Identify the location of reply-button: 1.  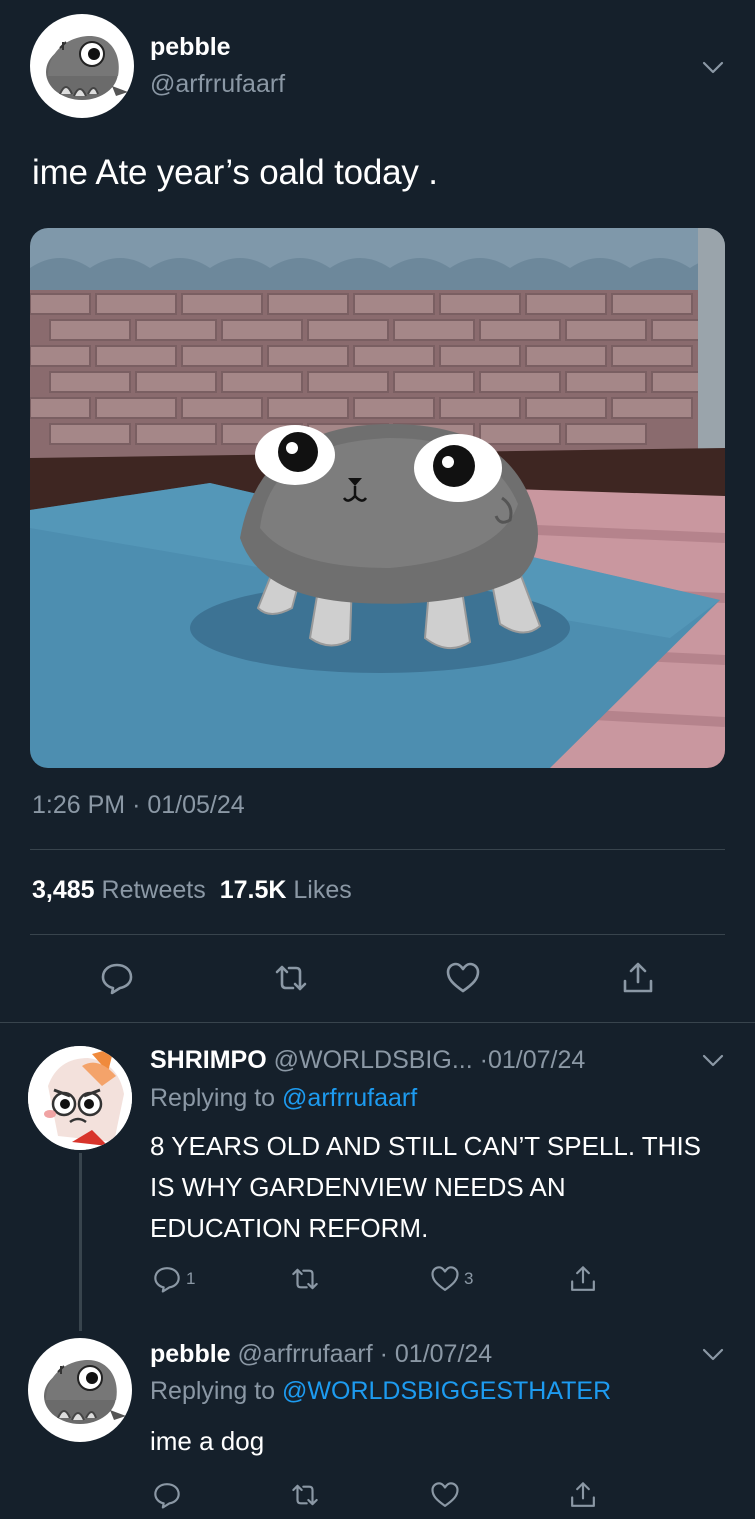
(173, 1279).